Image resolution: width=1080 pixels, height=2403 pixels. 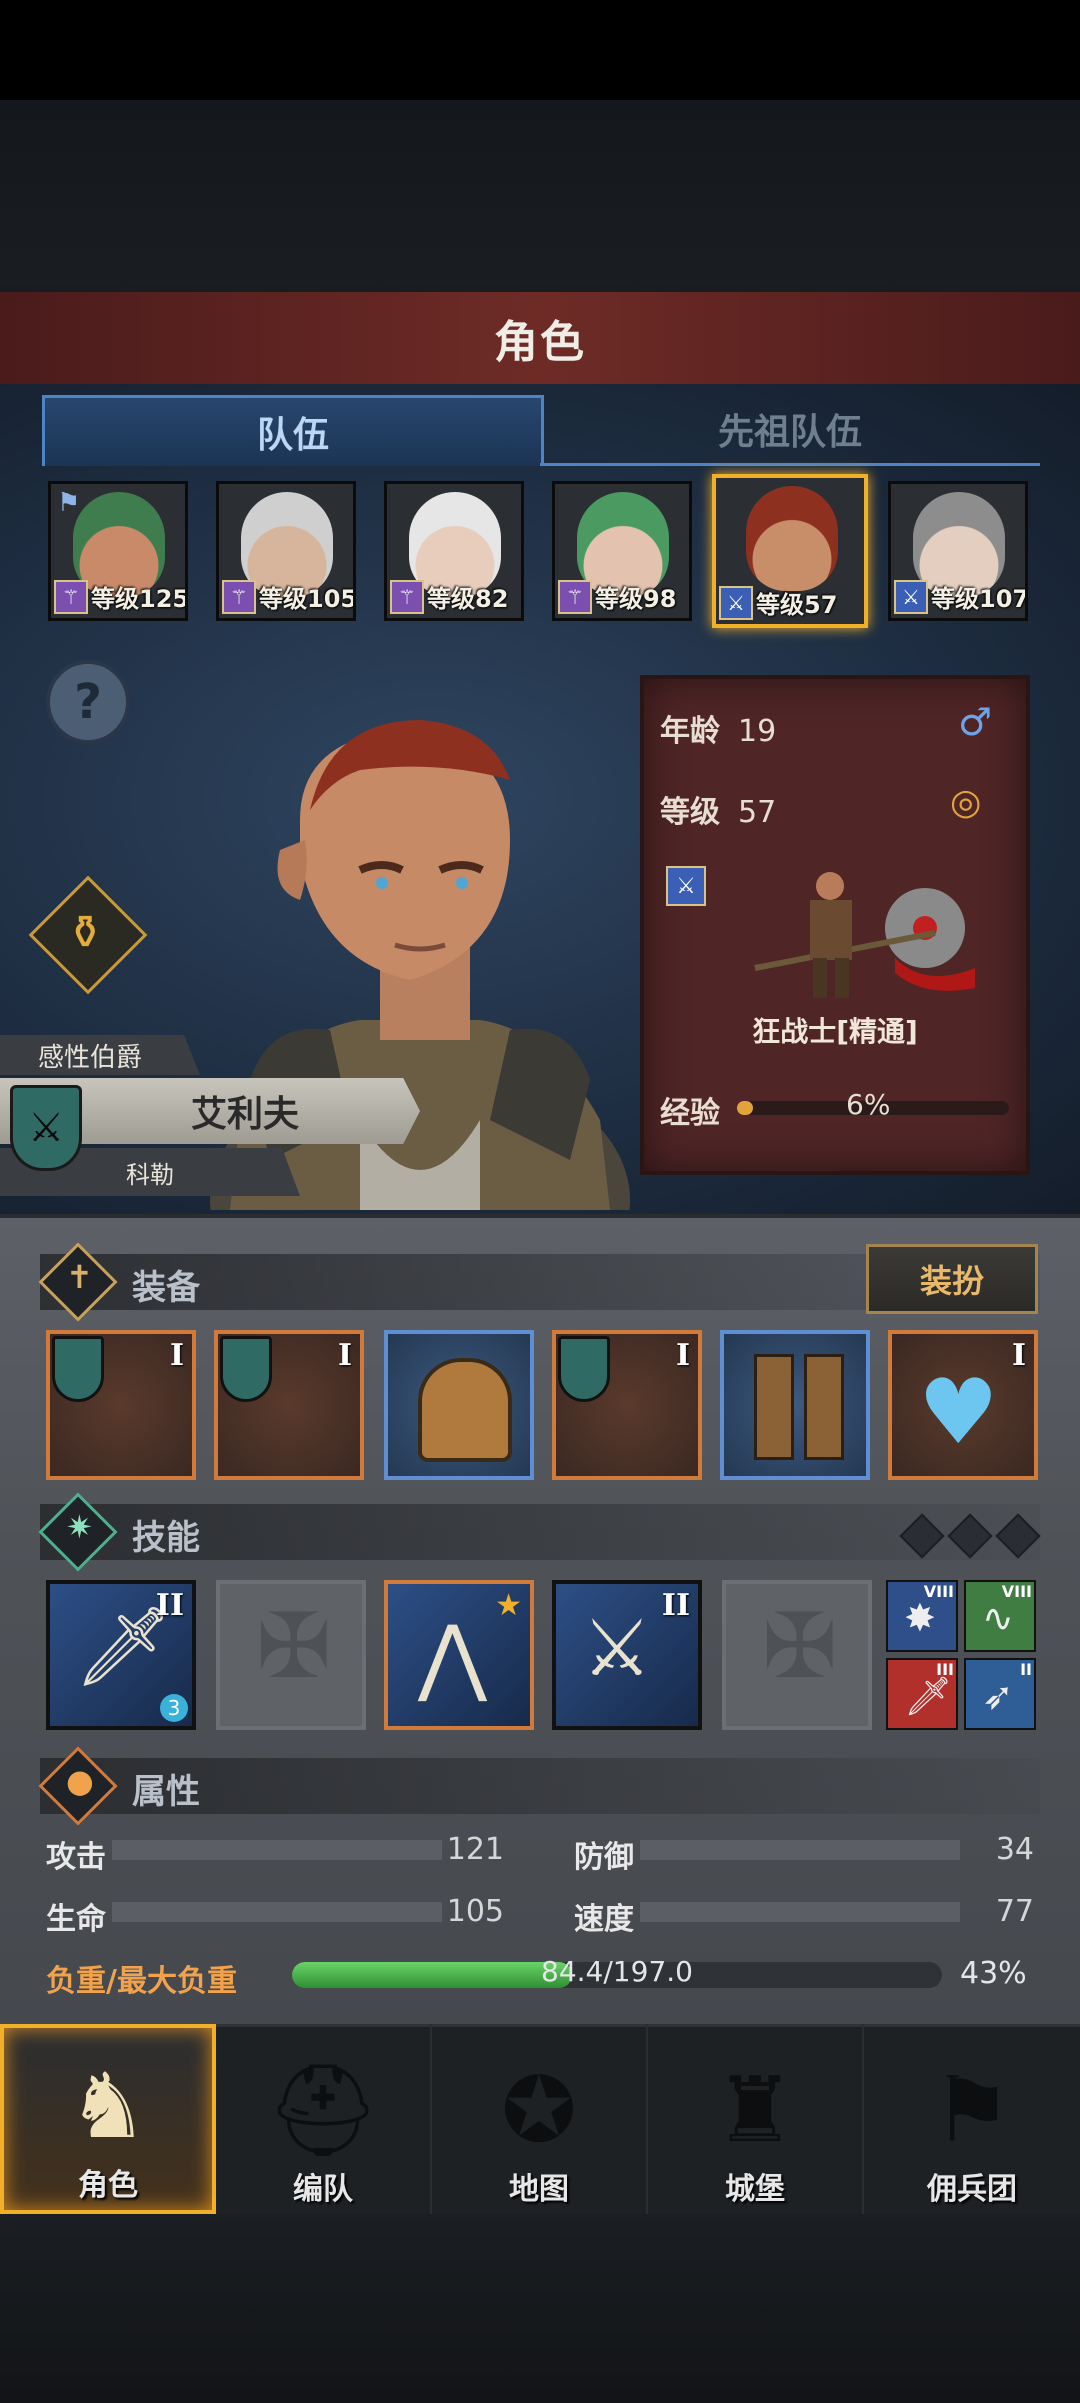 I want to click on portrait-level: 等级107, so click(x=979, y=599).